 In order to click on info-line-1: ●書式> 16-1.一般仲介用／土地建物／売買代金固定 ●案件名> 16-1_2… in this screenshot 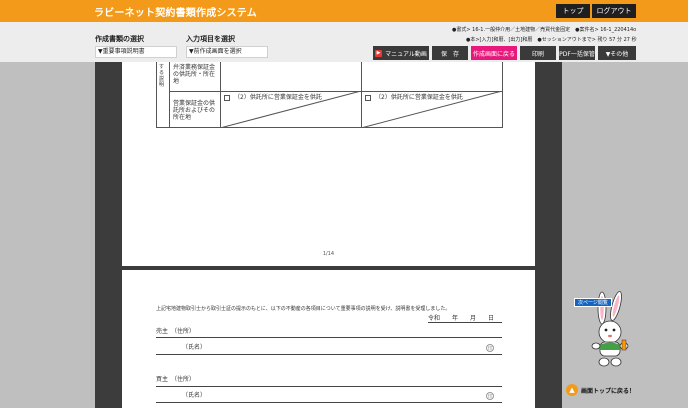, I will do `click(544, 30)`.